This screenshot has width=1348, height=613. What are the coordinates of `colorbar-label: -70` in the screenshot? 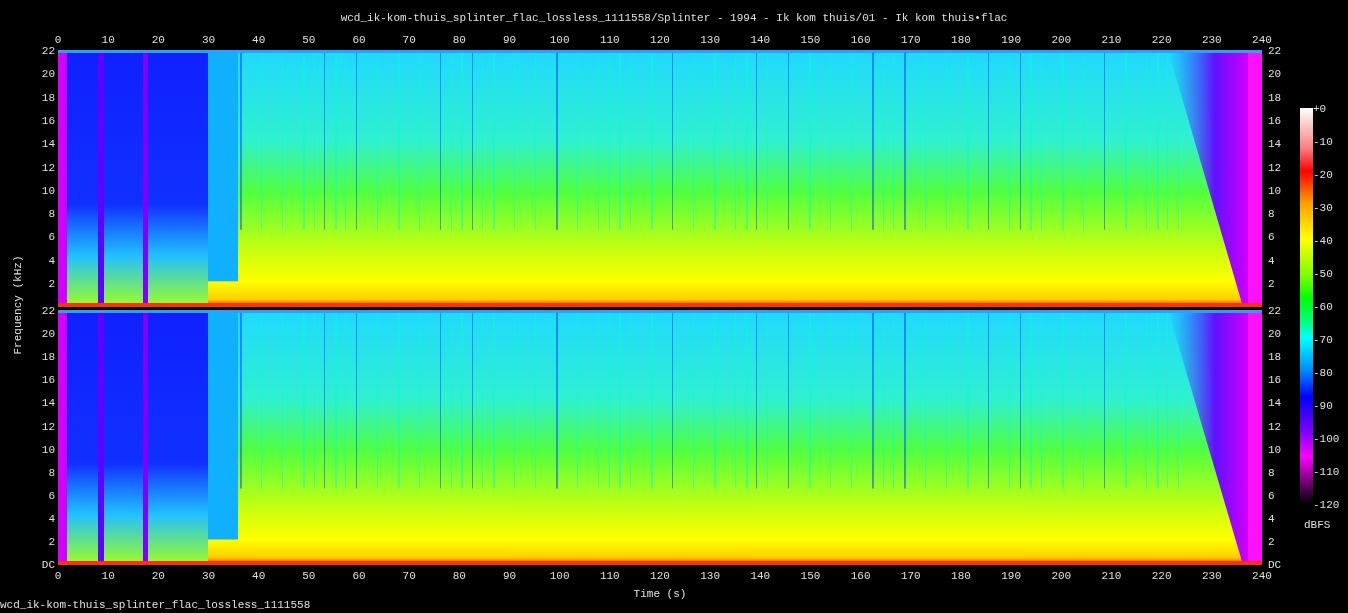 It's located at (1323, 340).